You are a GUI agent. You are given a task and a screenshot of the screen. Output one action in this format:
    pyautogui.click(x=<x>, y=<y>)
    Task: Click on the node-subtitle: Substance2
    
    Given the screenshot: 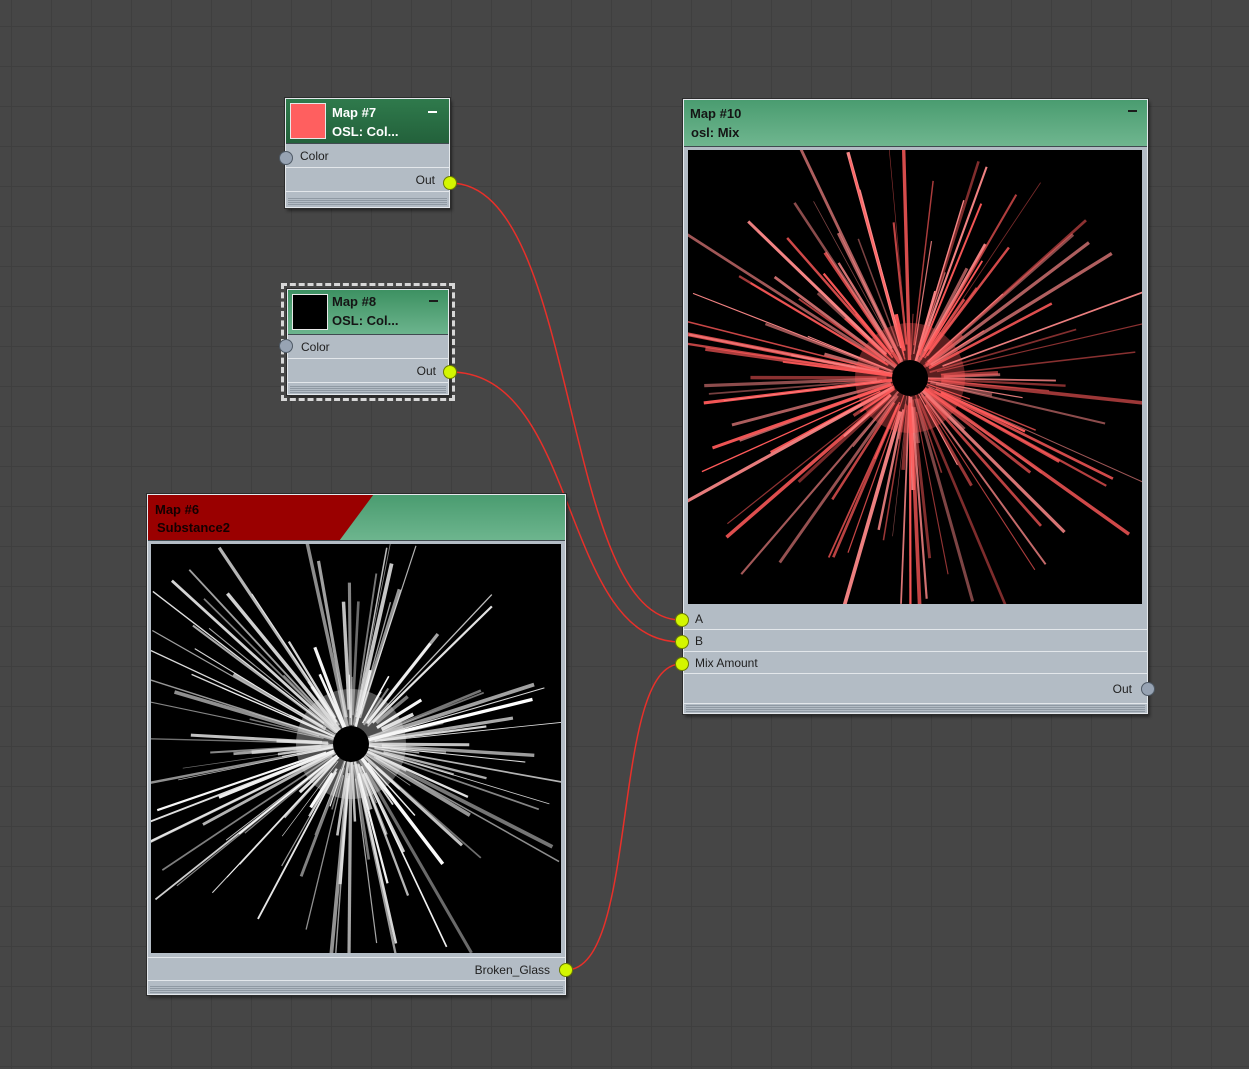 What is the action you would take?
    pyautogui.click(x=193, y=527)
    